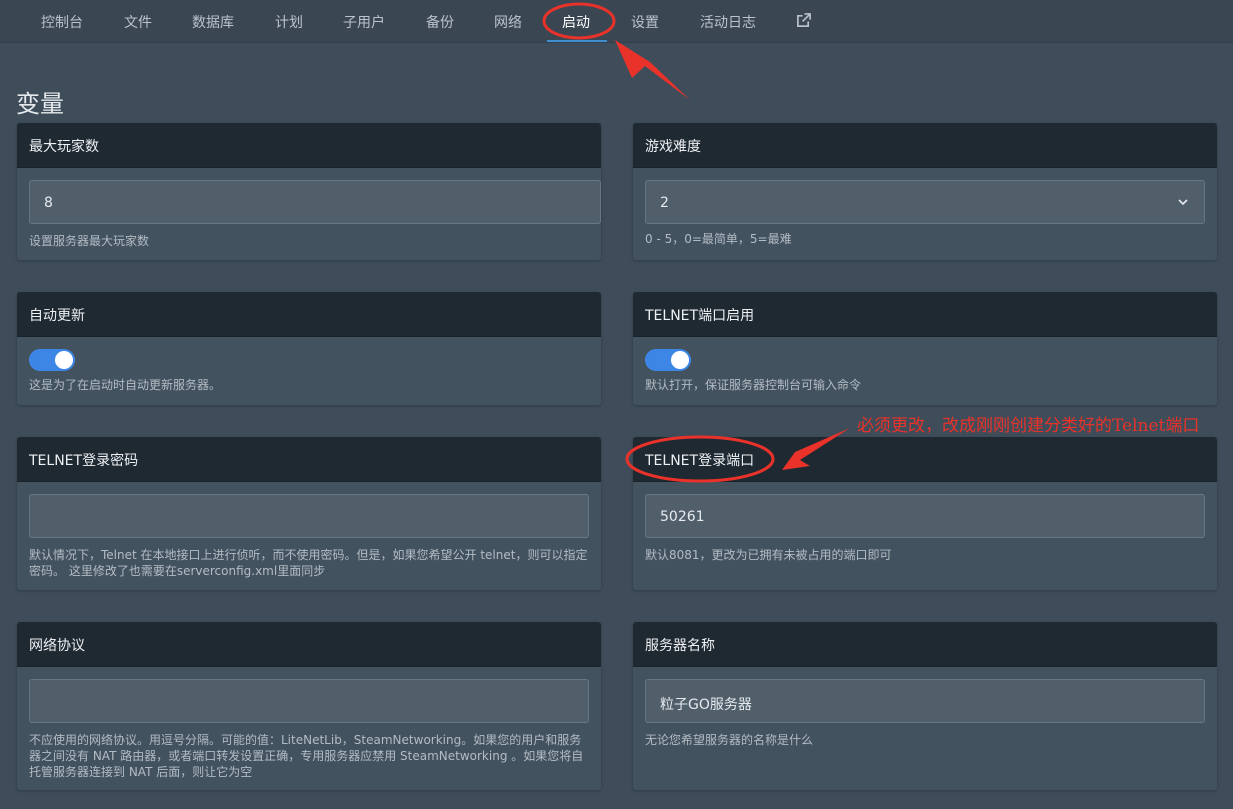 The width and height of the screenshot is (1233, 809). What do you see at coordinates (616, 21) in the screenshot?
I see `top-nav: 控制台 文件 数据库 计划 子用户 备份 网络 启动 设置 活动日志` at bounding box center [616, 21].